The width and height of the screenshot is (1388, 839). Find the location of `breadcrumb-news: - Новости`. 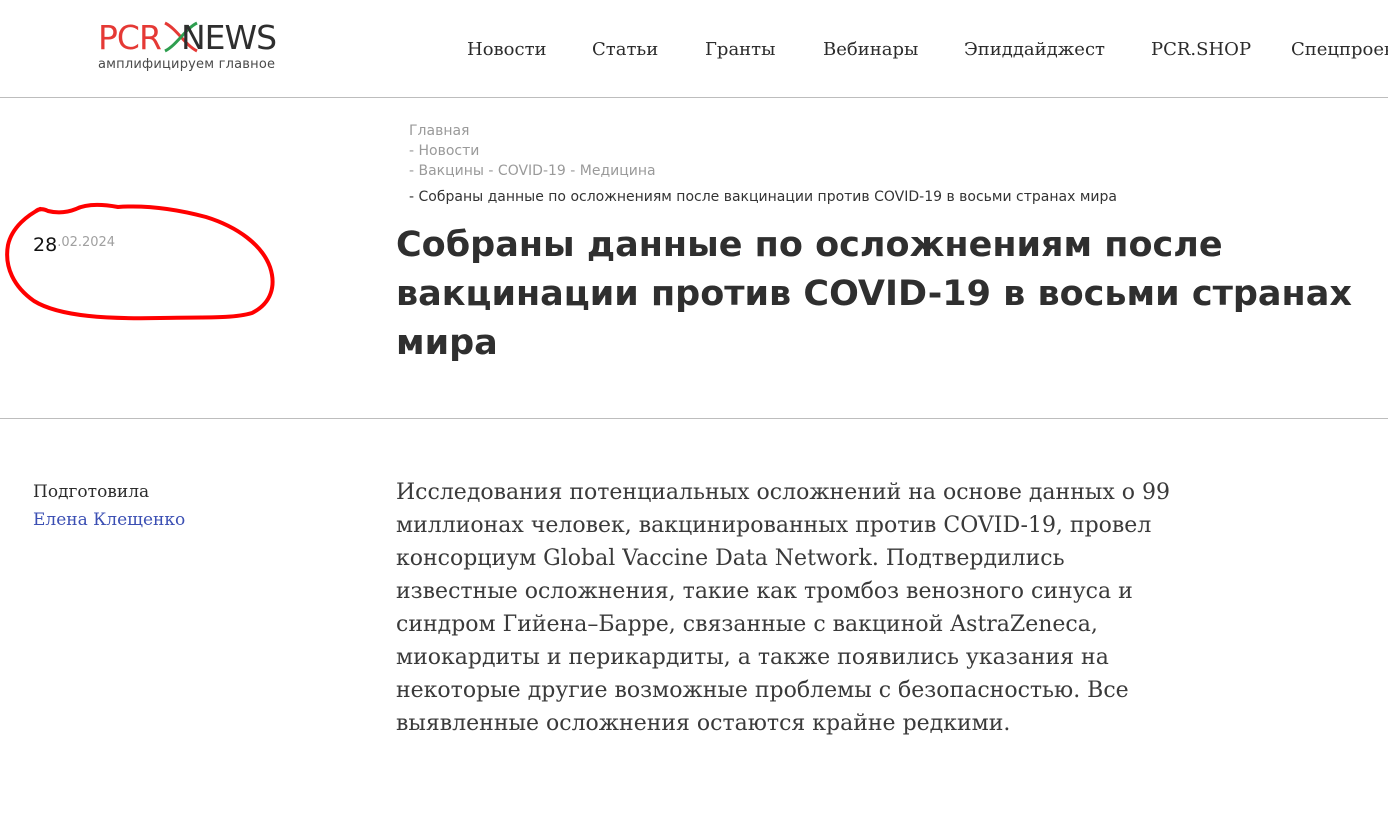

breadcrumb-news: - Новости is located at coordinates (763, 151).